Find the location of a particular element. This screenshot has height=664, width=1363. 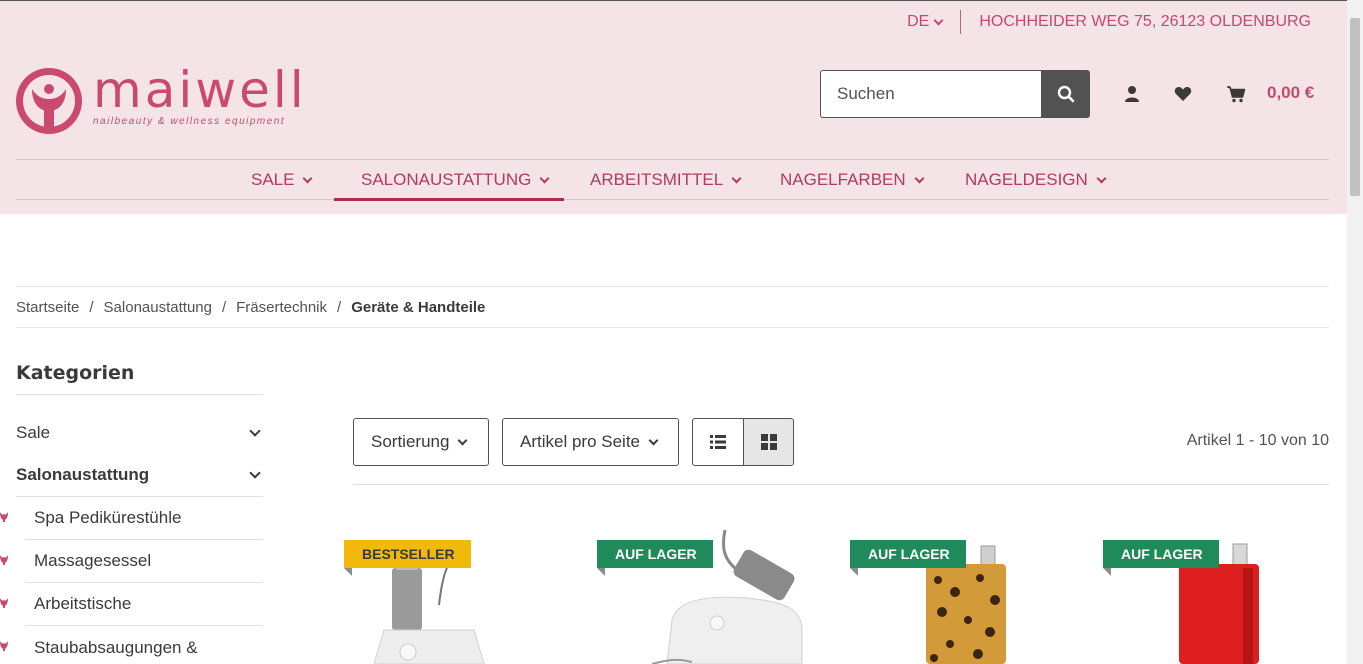

sidebar-subitem-label: Massagesessel is located at coordinates (93, 560).